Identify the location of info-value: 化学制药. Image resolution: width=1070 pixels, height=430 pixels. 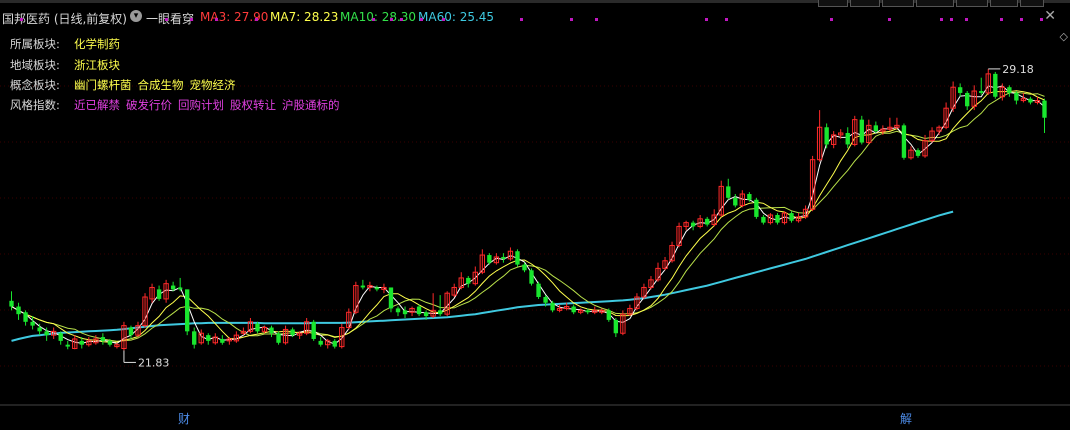
(97, 44).